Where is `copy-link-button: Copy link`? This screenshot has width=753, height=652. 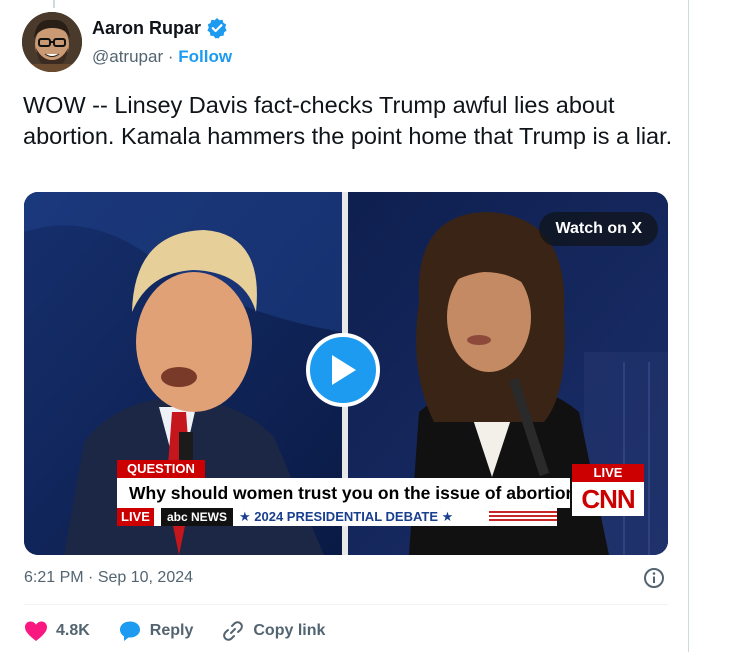
copy-link-button: Copy link is located at coordinates (273, 631).